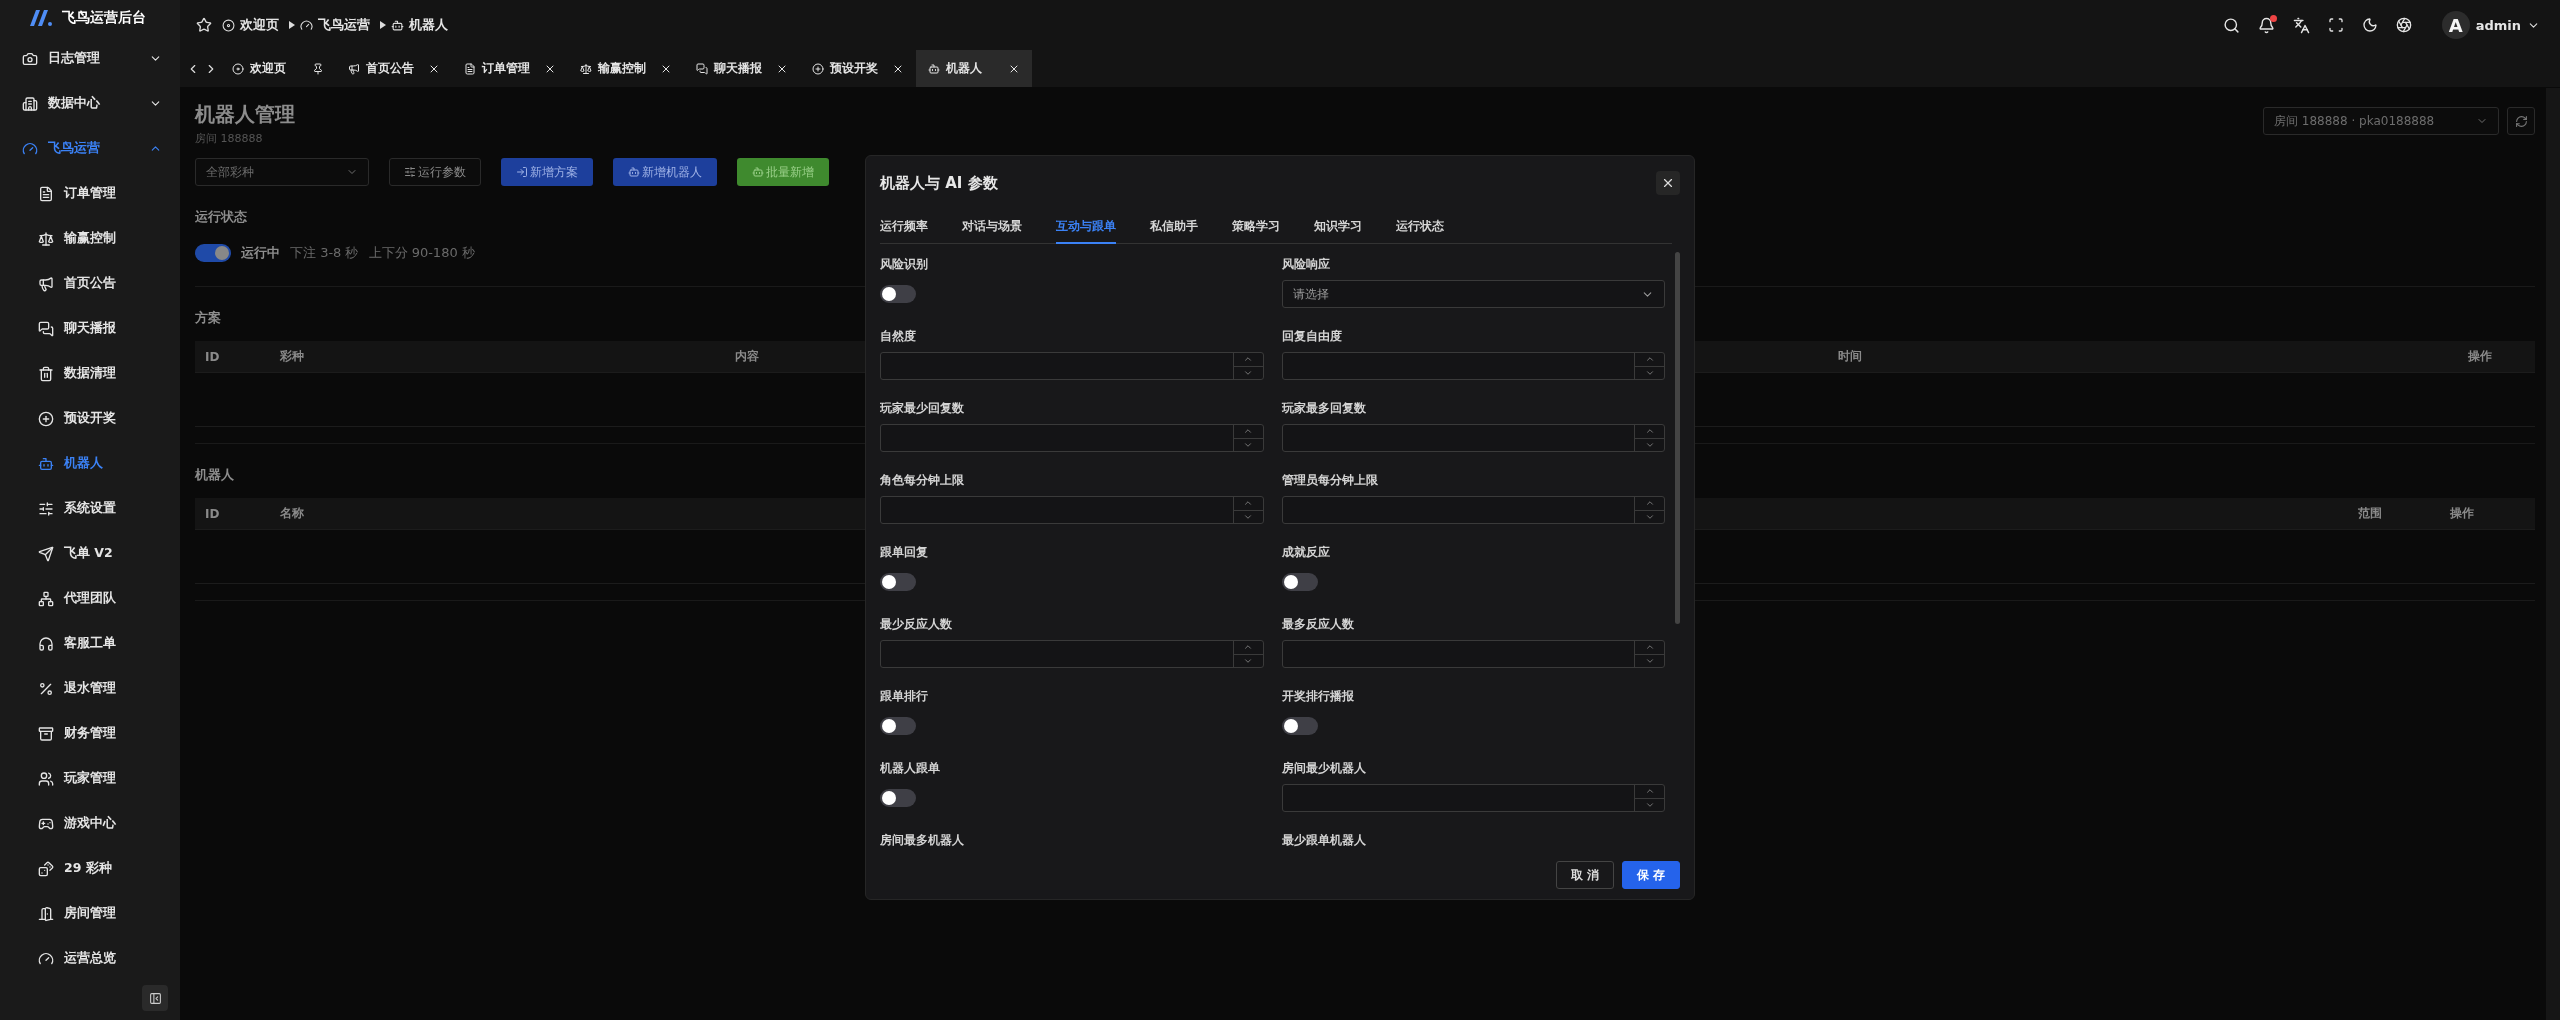  I want to click on sidebar-item: 输赢控制, so click(90, 238).